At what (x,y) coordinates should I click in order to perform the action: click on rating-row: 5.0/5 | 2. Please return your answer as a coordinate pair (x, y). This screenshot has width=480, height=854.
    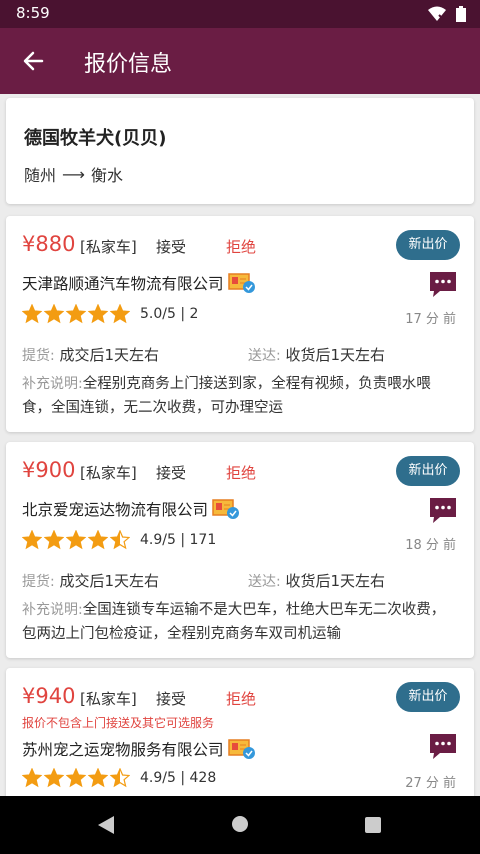
    Looking at the image, I should click on (110, 314).